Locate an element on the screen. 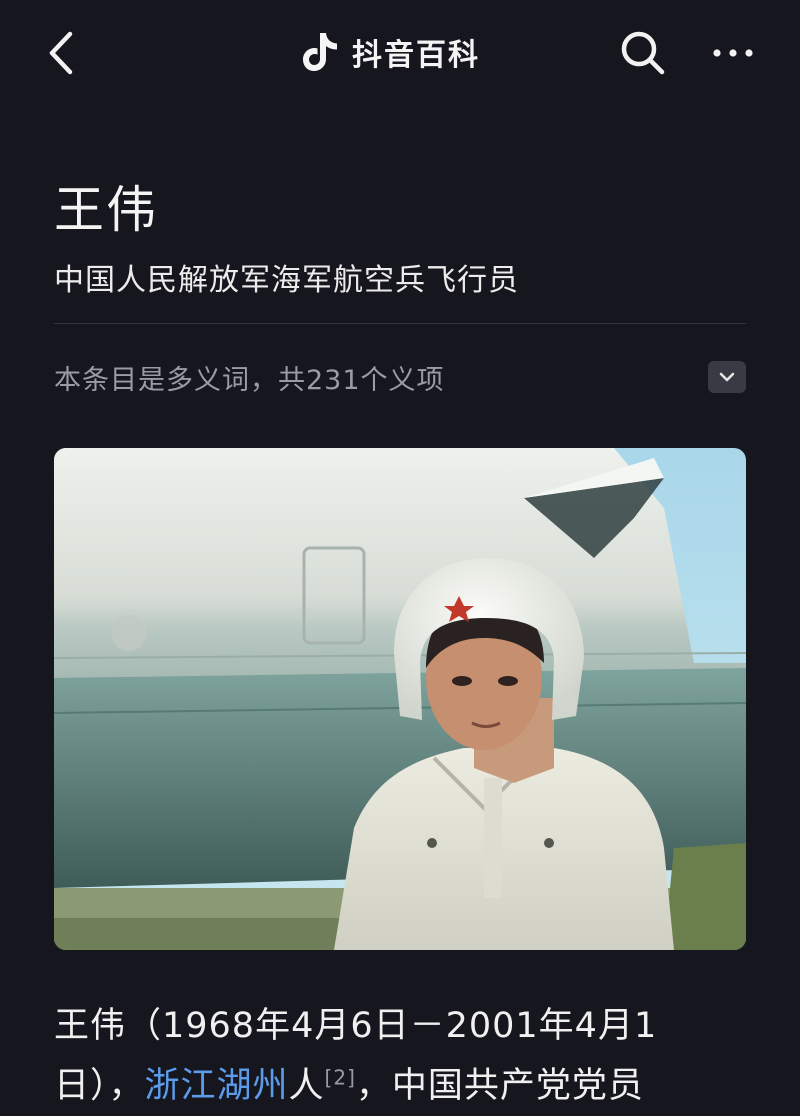 Image resolution: width=800 pixels, height=1116 pixels. more-horizontal-icon is located at coordinates (733, 53).